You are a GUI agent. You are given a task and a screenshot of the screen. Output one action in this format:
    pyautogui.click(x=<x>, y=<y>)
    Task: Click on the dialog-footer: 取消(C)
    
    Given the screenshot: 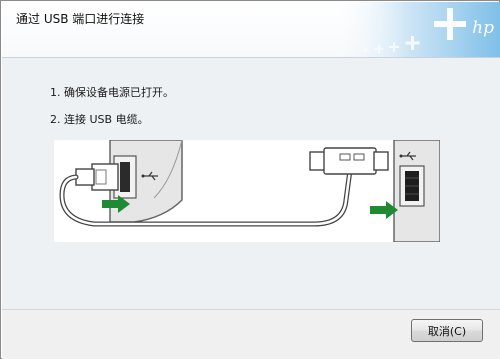 What is the action you would take?
    pyautogui.click(x=251, y=334)
    